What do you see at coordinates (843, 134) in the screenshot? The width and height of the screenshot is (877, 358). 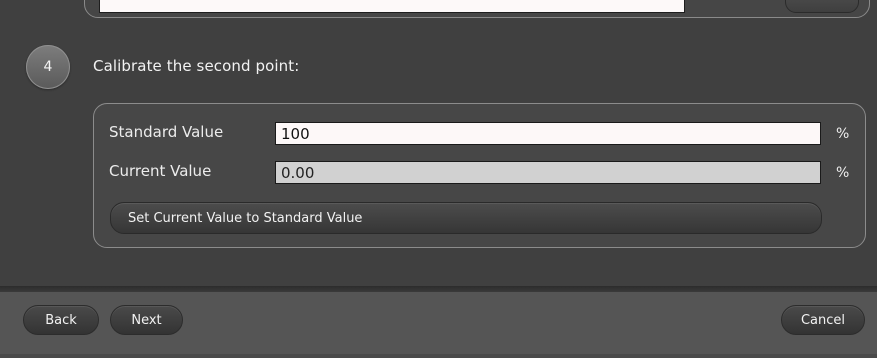 I see `standard-value-unit: %` at bounding box center [843, 134].